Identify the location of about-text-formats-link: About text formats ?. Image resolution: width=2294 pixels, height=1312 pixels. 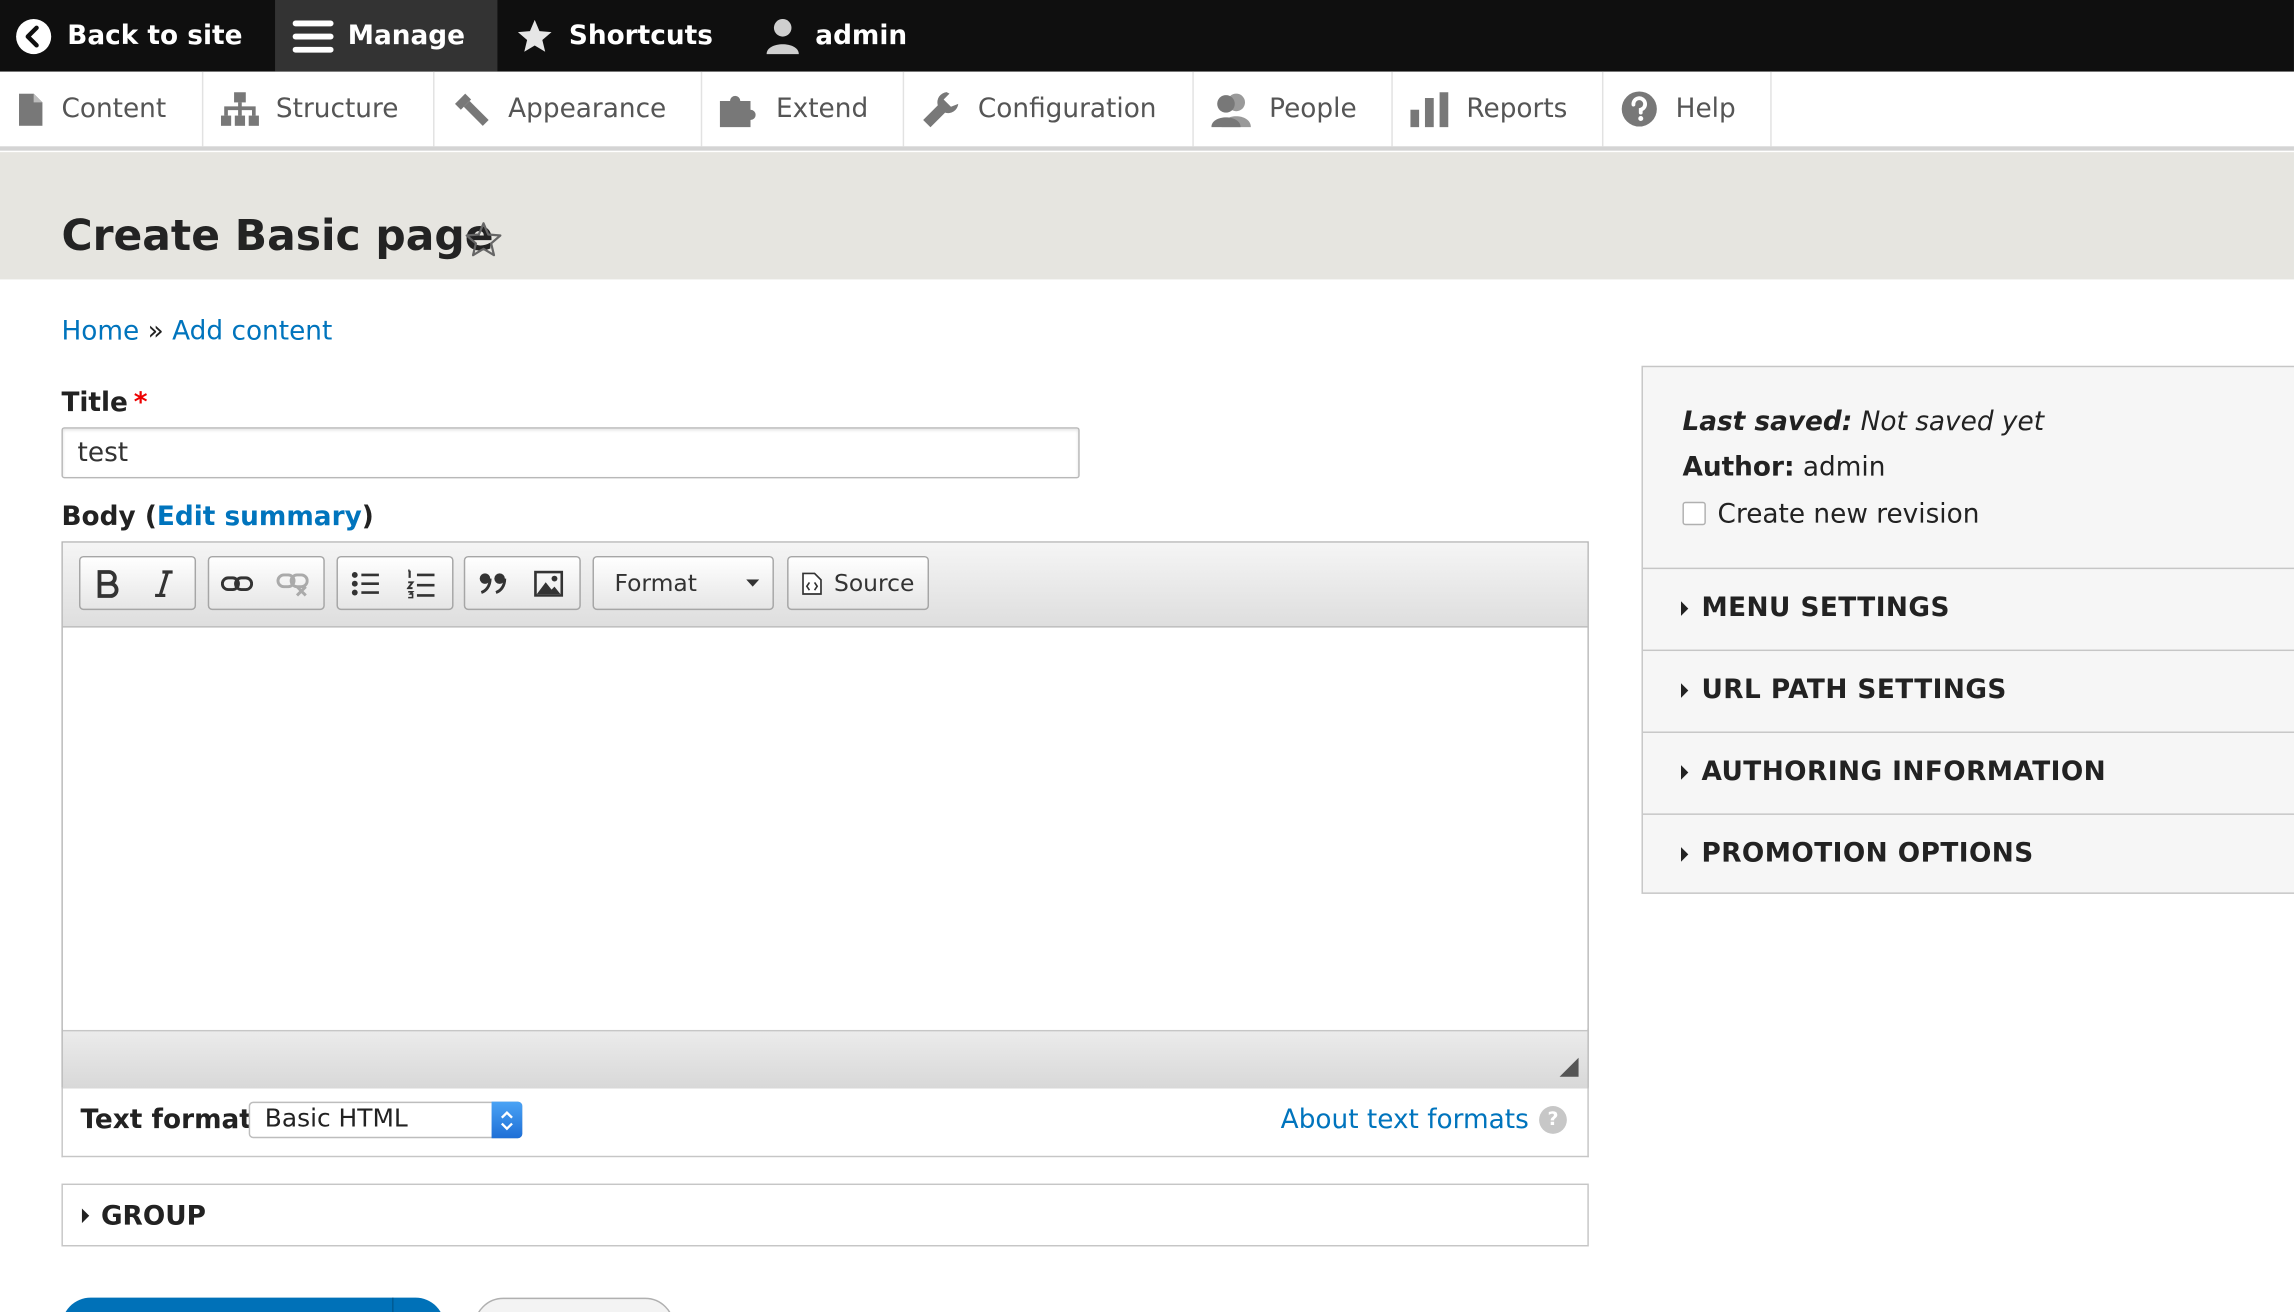
(1423, 1120).